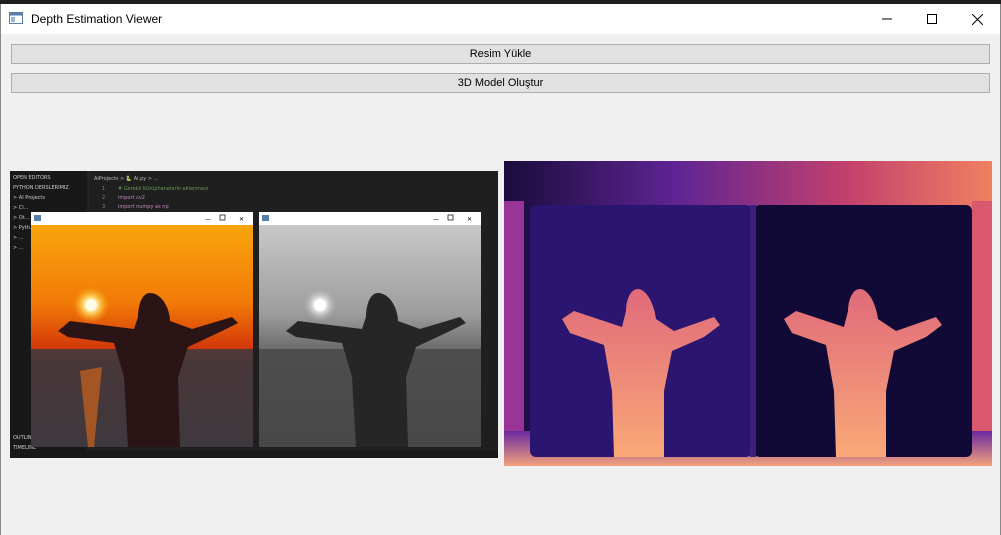 The image size is (1001, 535). What do you see at coordinates (103, 207) in the screenshot?
I see `code-line-number: 3` at bounding box center [103, 207].